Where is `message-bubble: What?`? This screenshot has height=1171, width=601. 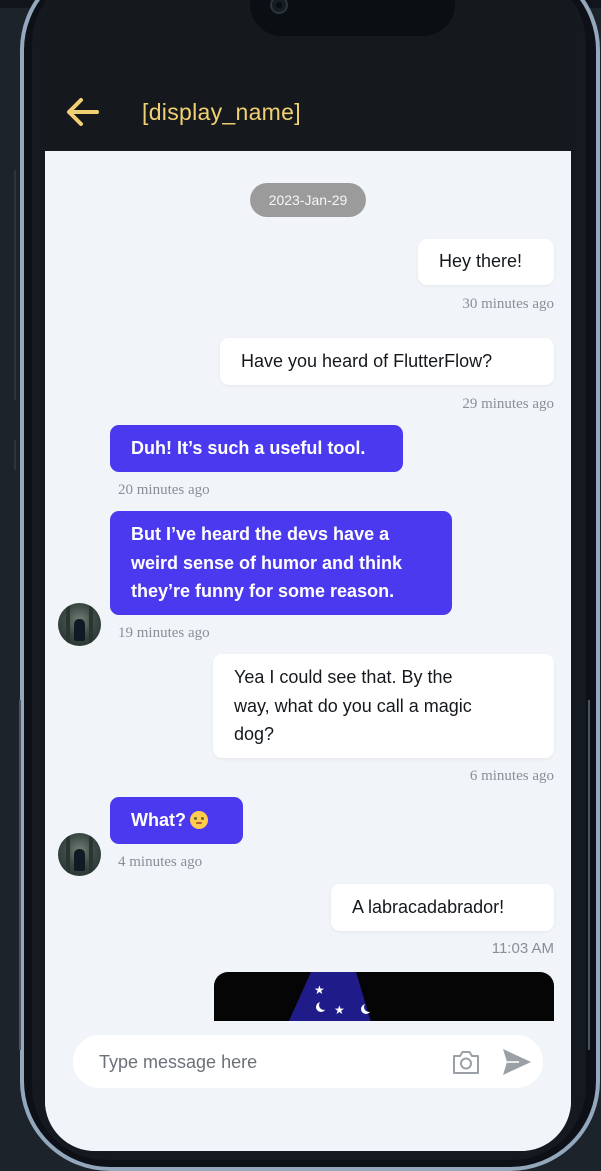
message-bubble: What? is located at coordinates (176, 820).